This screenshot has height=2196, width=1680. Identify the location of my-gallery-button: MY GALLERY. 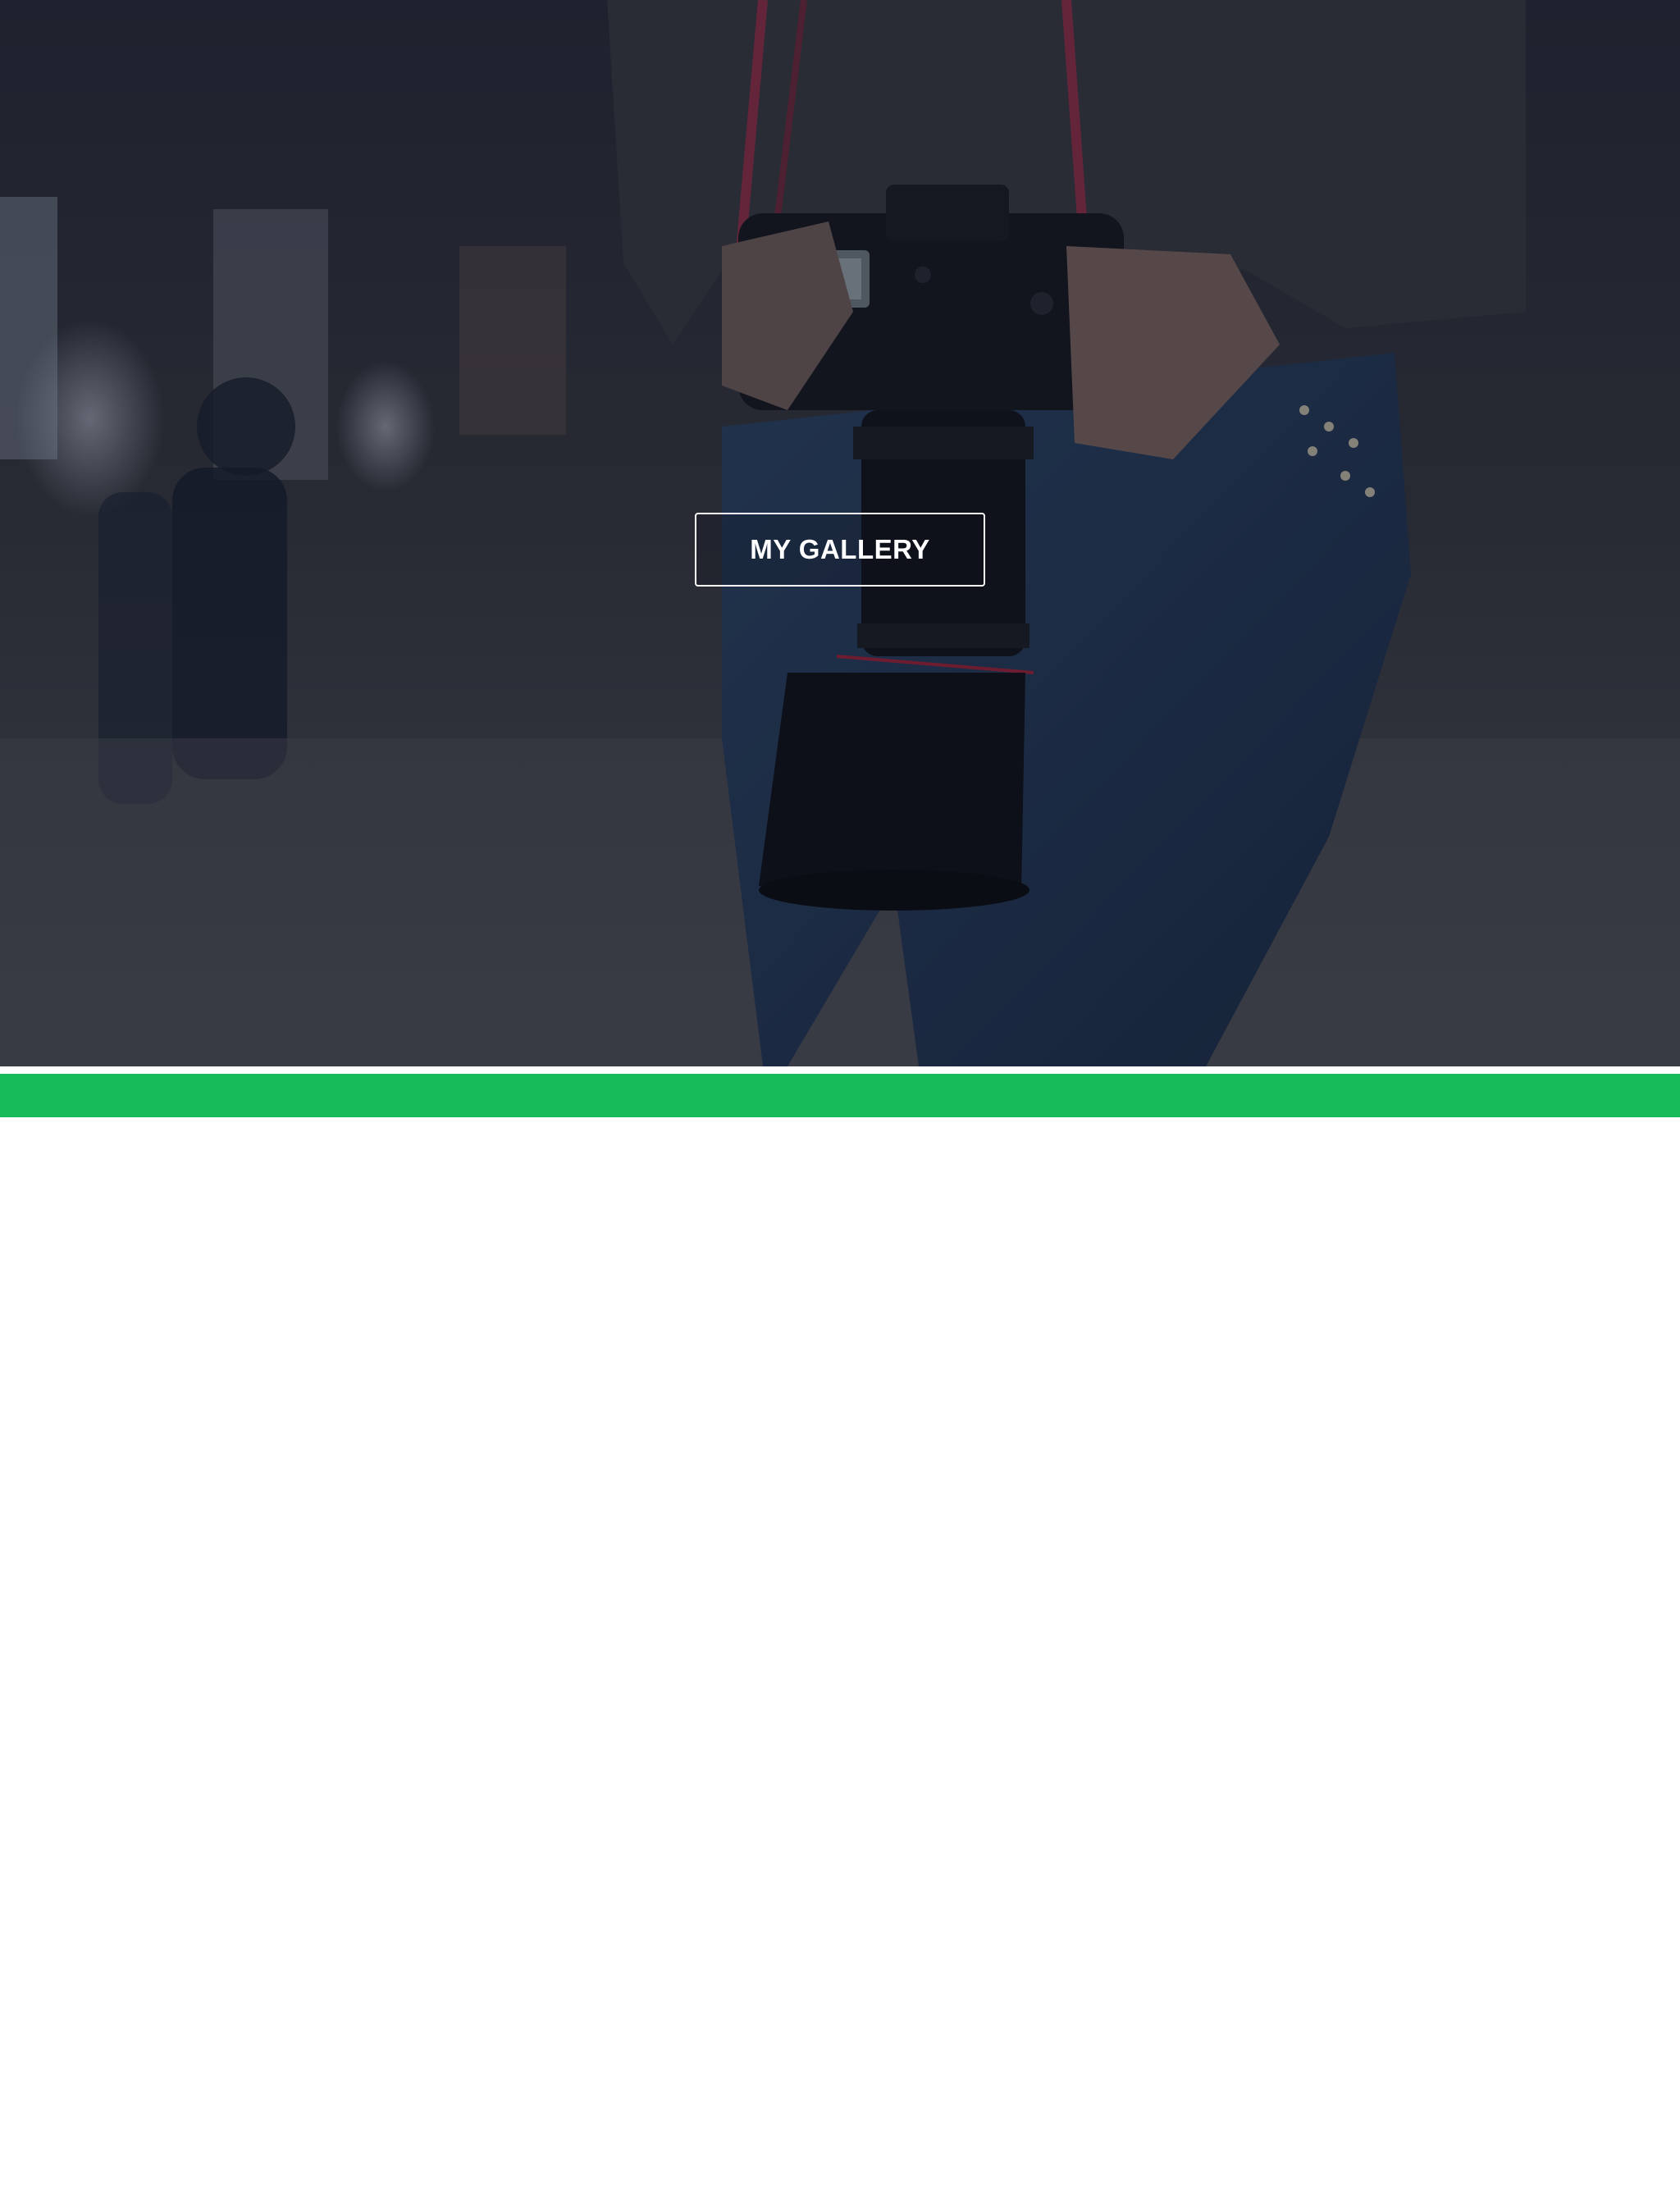
(840, 550).